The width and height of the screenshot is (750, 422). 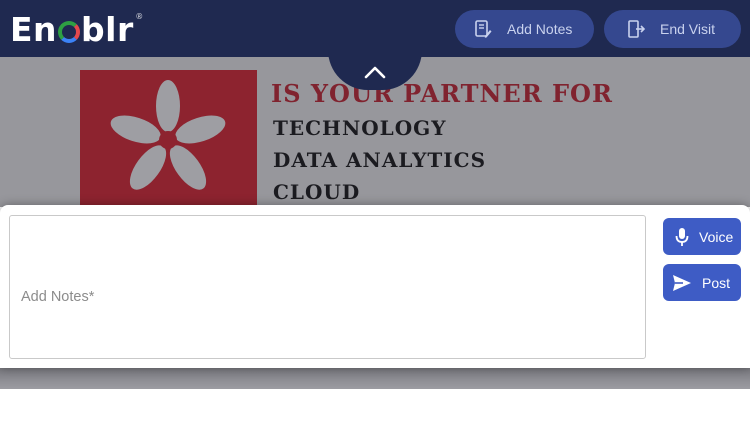 What do you see at coordinates (58, 297) in the screenshot?
I see `notes-placeholder: Add Notes*` at bounding box center [58, 297].